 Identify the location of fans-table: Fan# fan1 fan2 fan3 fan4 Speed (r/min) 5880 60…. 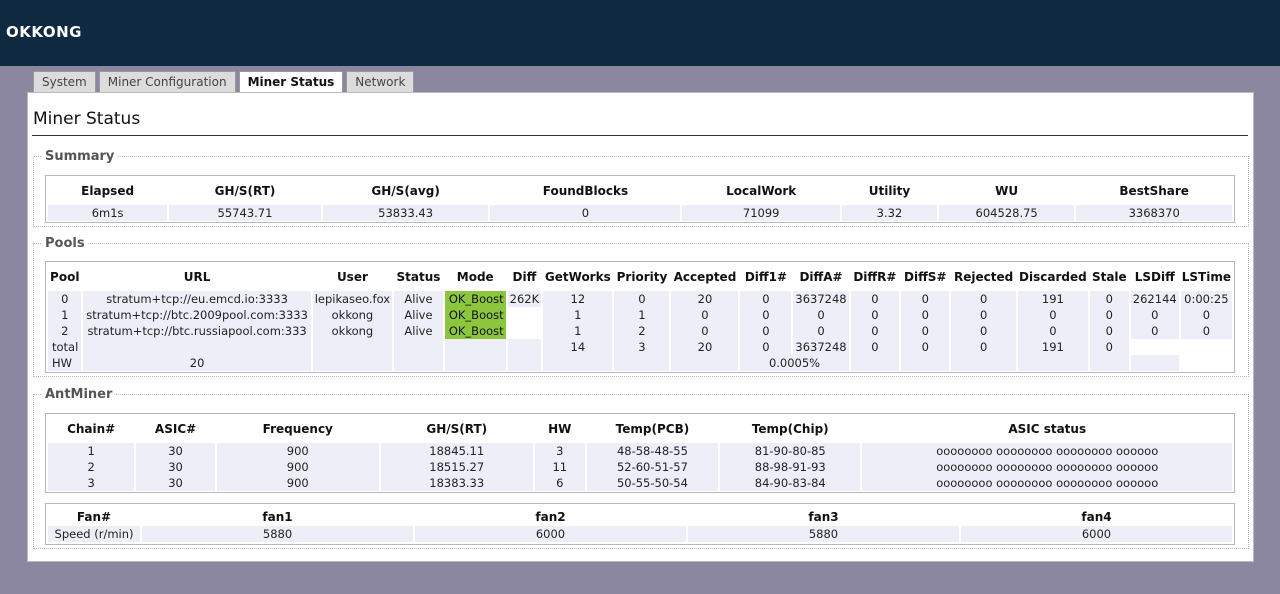
(640, 525).